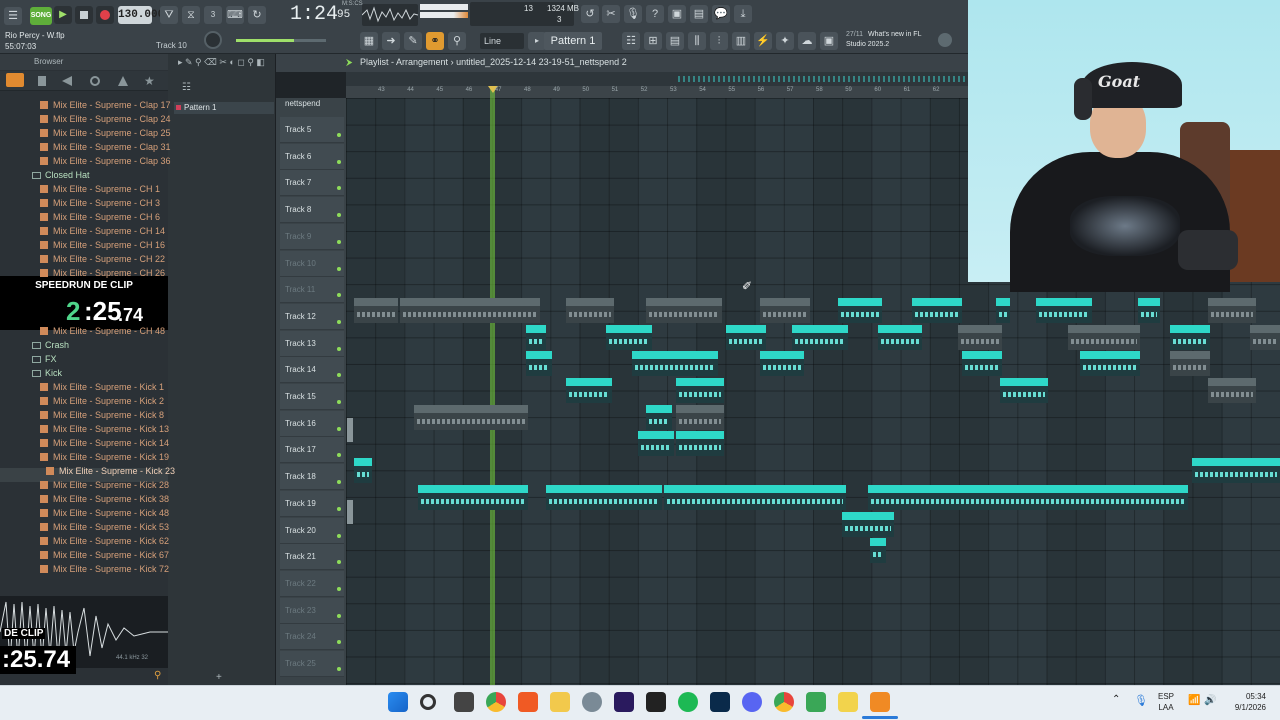 The height and width of the screenshot is (720, 1280). Describe the element at coordinates (590, 310) in the screenshot. I see `playlist-clip: until..end 2` at that location.